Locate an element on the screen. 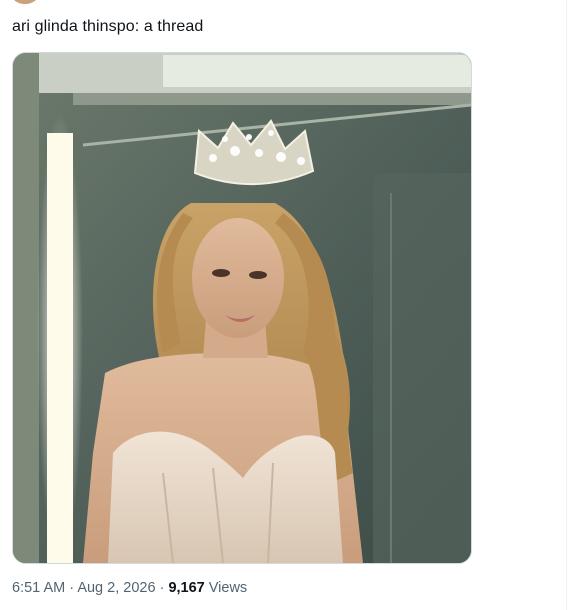 This screenshot has height=610, width=575. tweet-time: 6:51 AM is located at coordinates (38, 588).